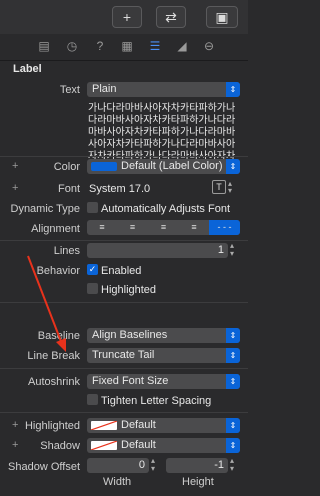 This screenshot has width=320, height=496. Describe the element at coordinates (72, 46) in the screenshot. I see `history-icon: ◷` at that location.